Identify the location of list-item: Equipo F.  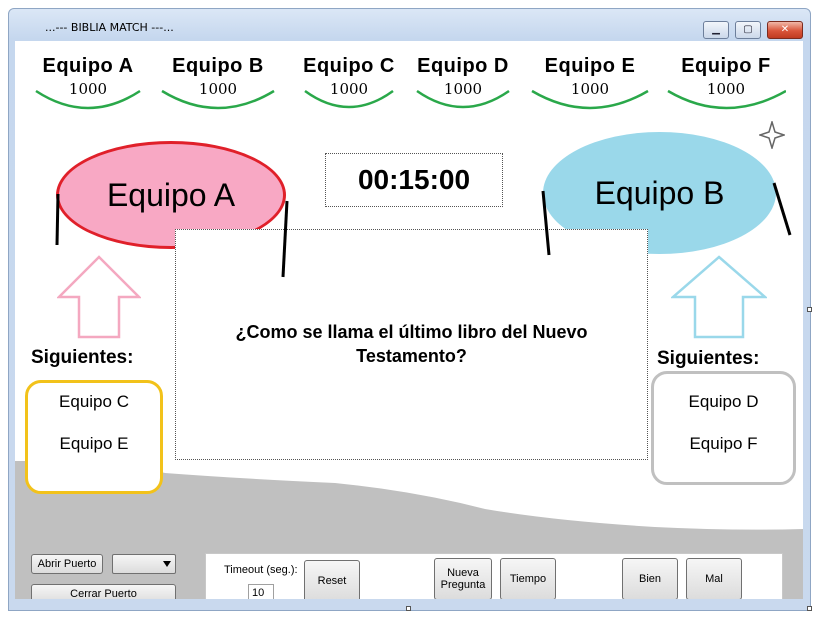
(723, 443).